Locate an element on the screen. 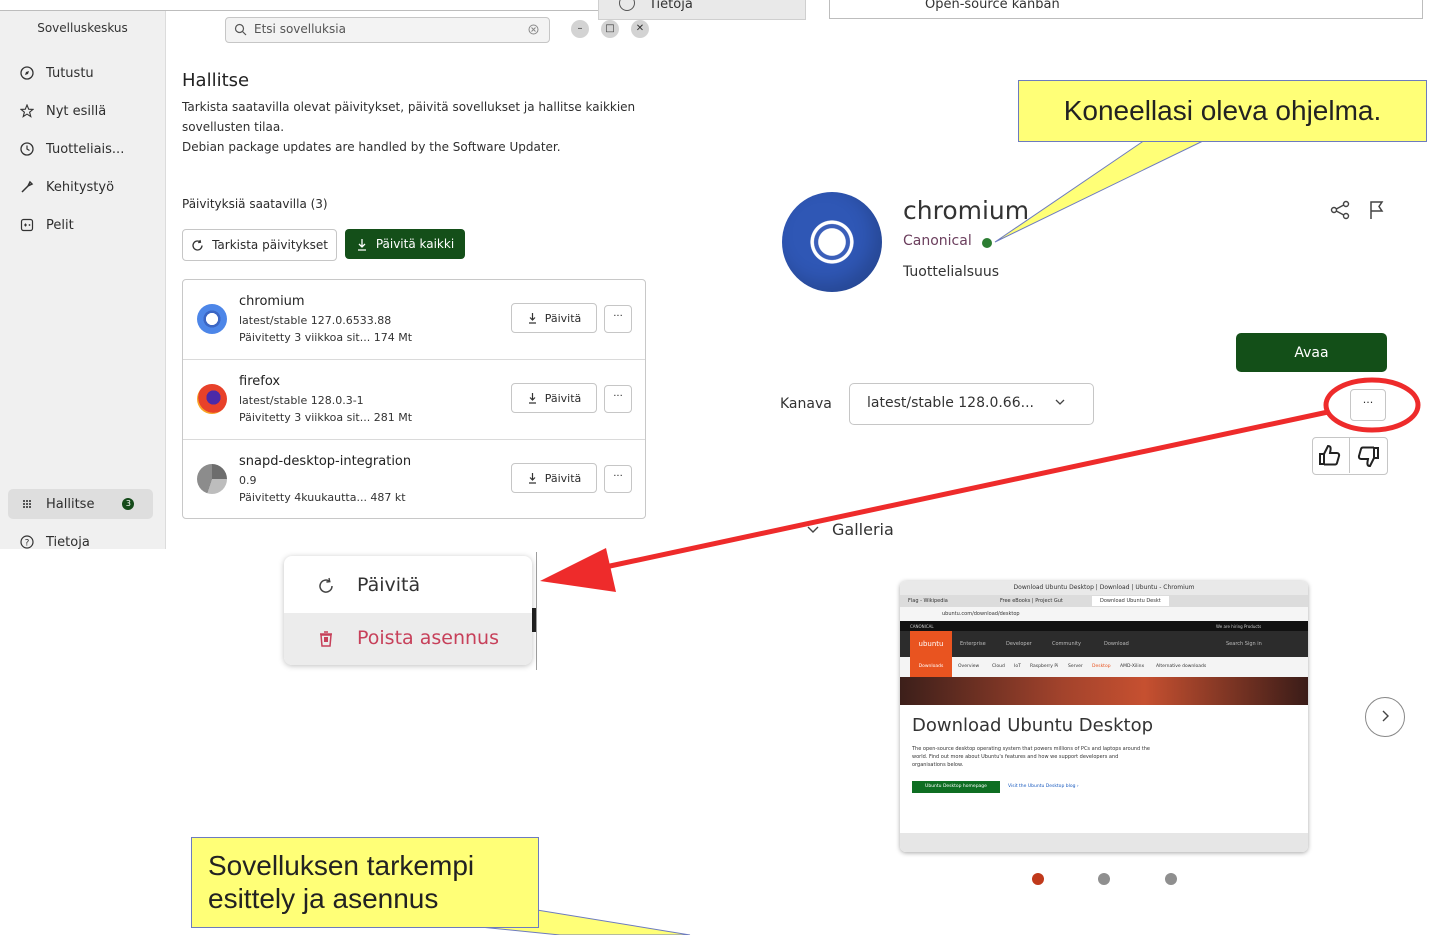 The image size is (1432, 935). app-name: firefox is located at coordinates (260, 381).